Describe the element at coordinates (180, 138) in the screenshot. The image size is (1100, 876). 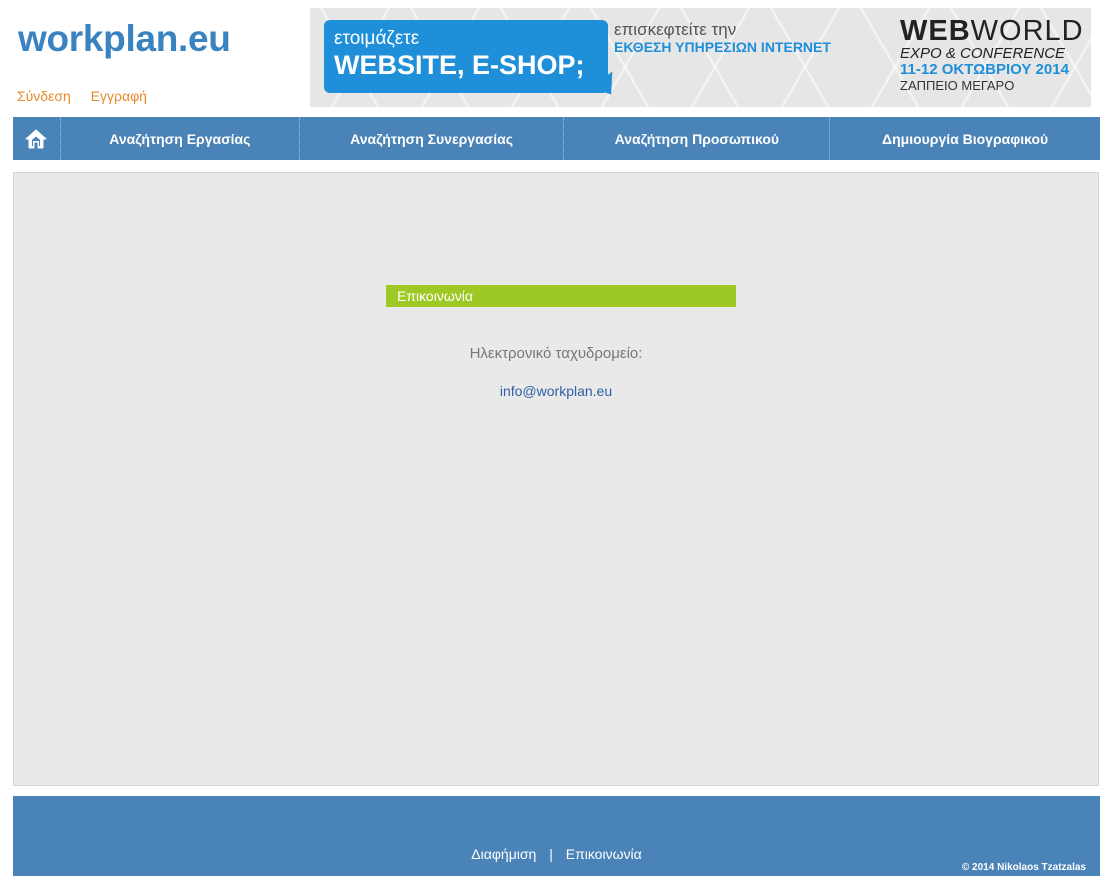
I see `nav-job-search: Αναζήτηση Εργασίας` at that location.